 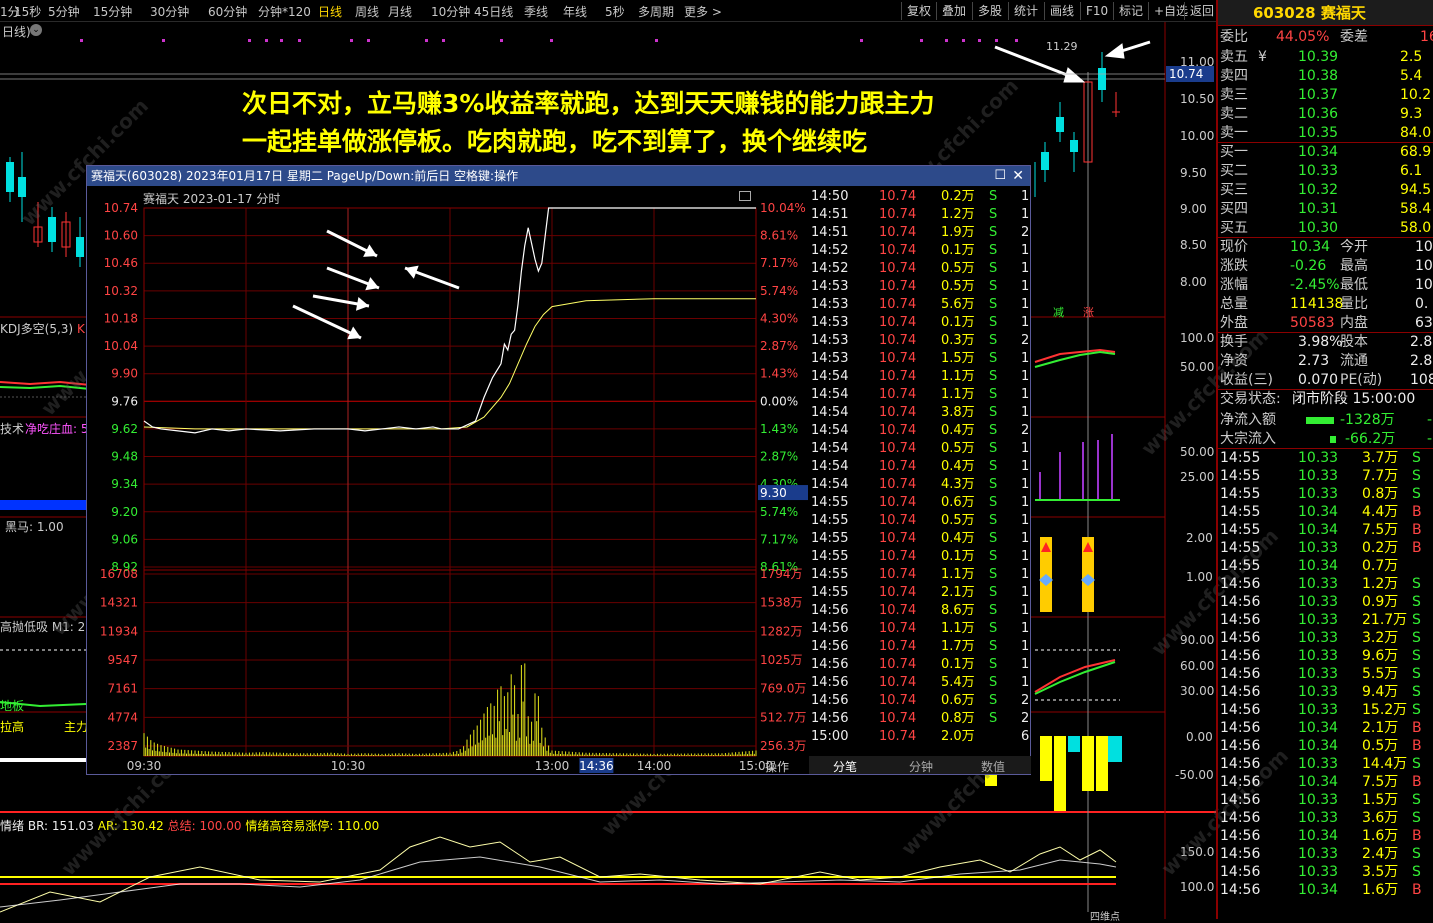 What do you see at coordinates (1234, 285) in the screenshot?
I see `stat-label: 涨幅` at bounding box center [1234, 285].